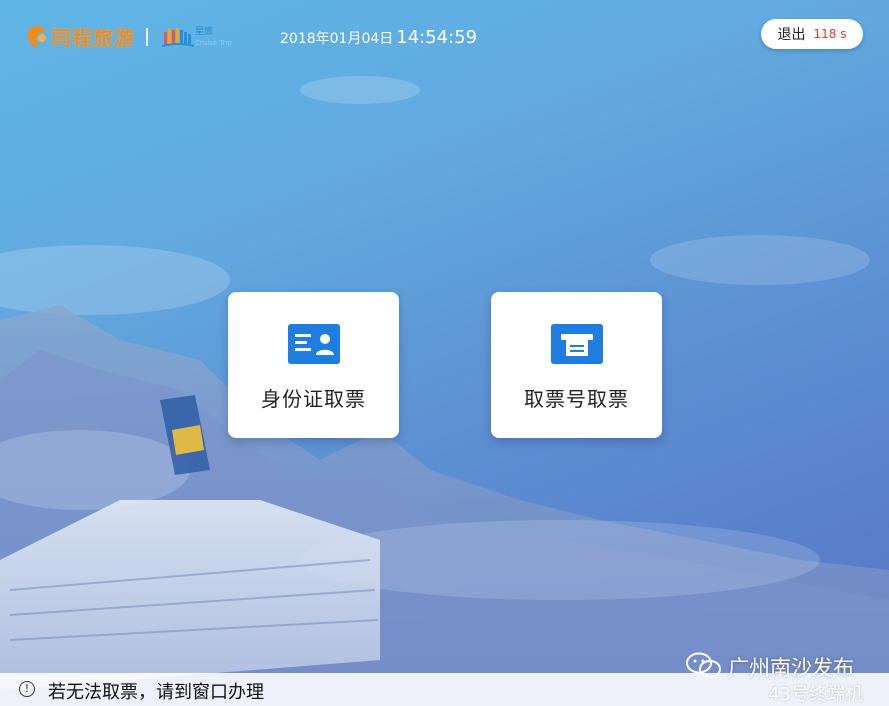 The width and height of the screenshot is (889, 706). I want to click on watermark-account-name: 广州南沙发布, so click(791, 668).